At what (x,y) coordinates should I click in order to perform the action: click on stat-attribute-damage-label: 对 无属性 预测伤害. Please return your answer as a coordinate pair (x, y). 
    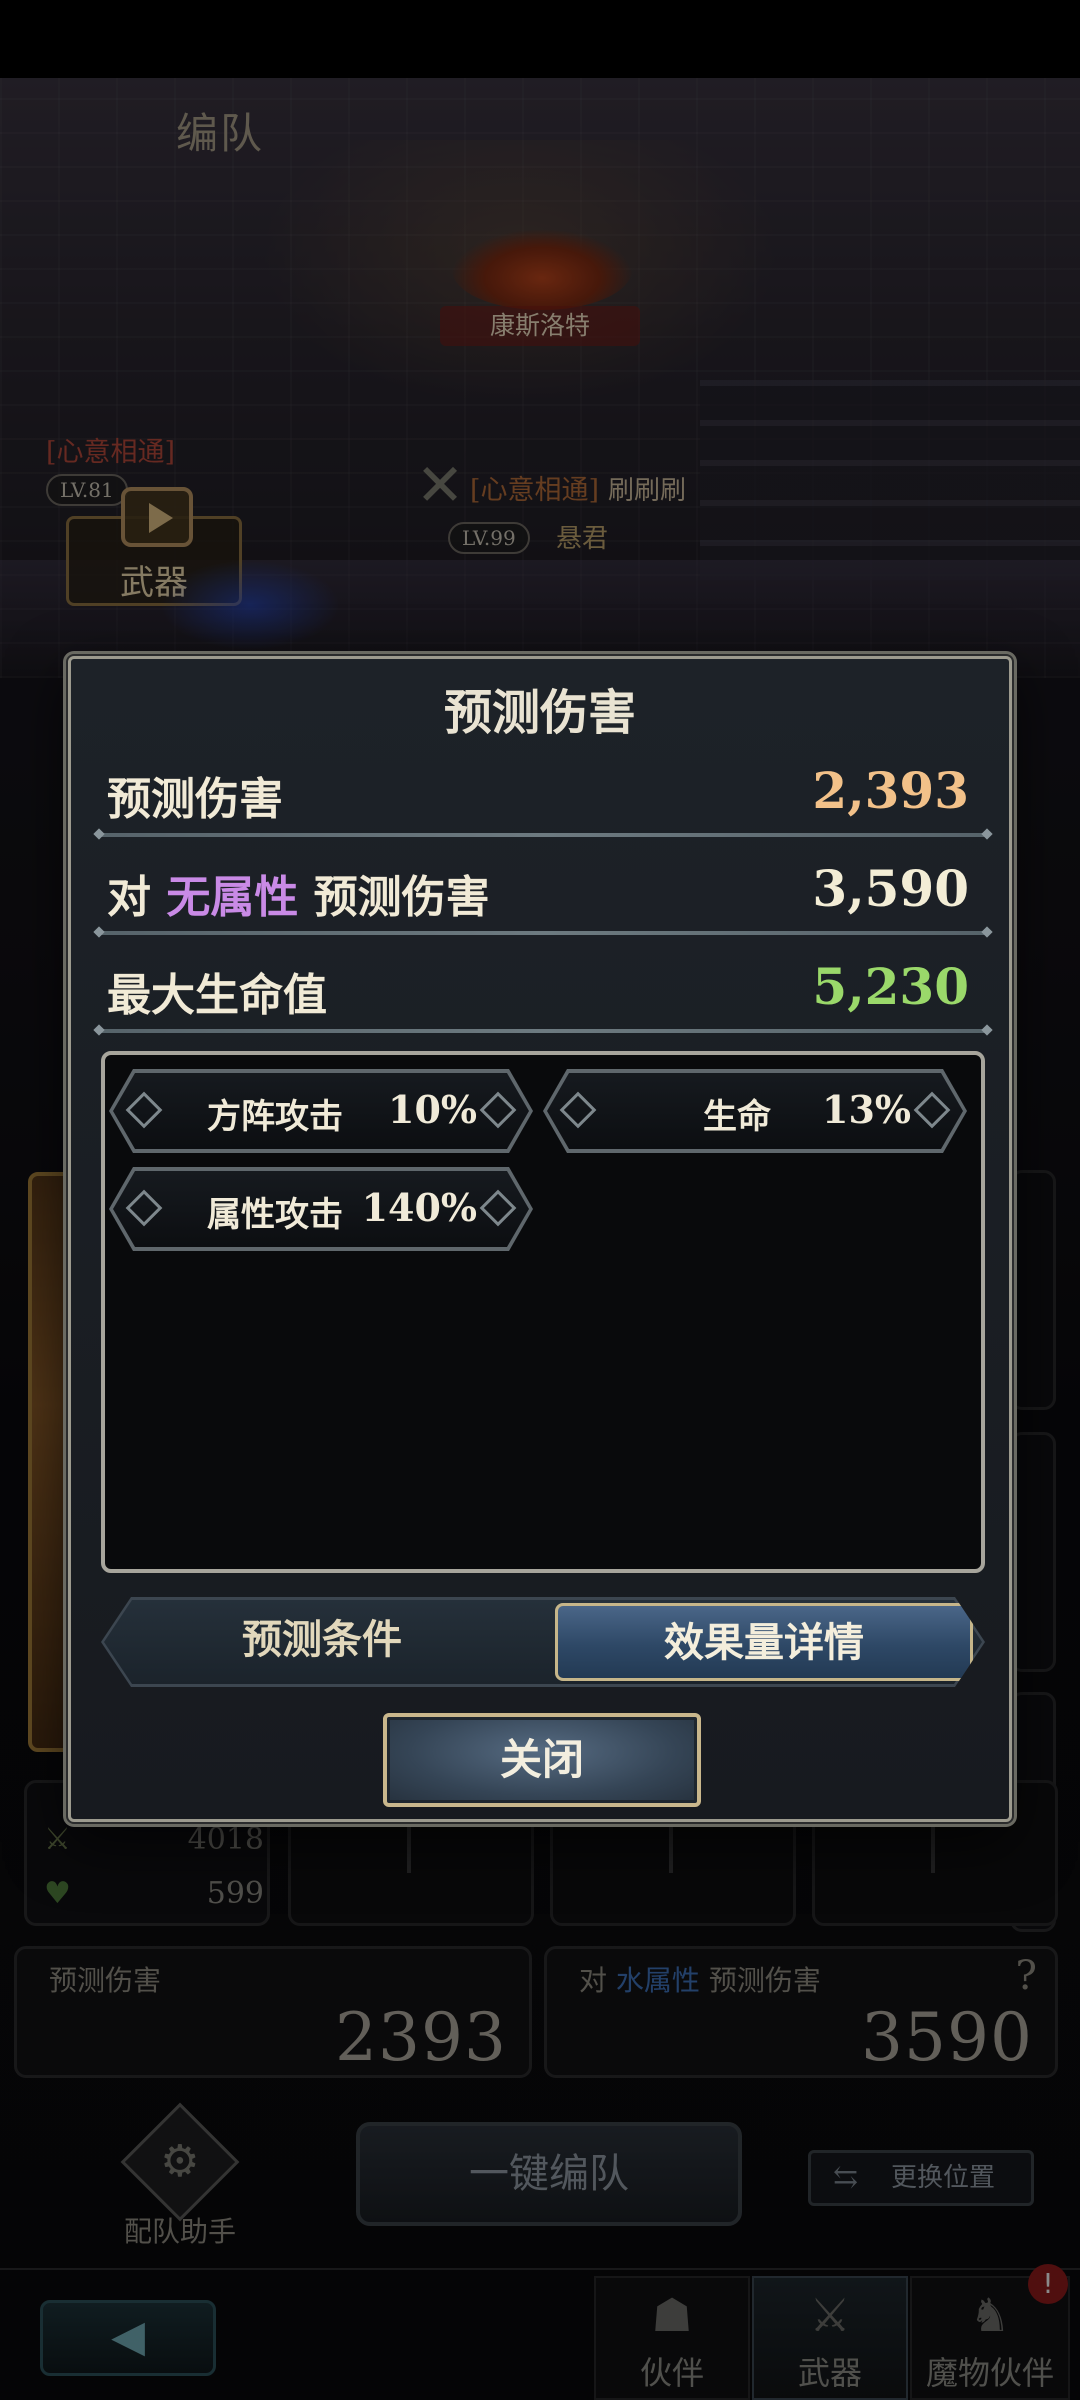
    Looking at the image, I should click on (298, 893).